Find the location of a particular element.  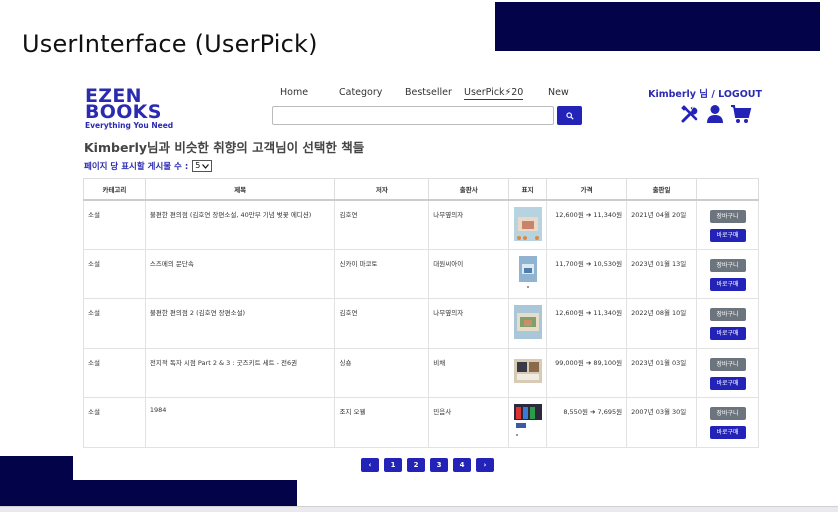

search-button is located at coordinates (569, 115).